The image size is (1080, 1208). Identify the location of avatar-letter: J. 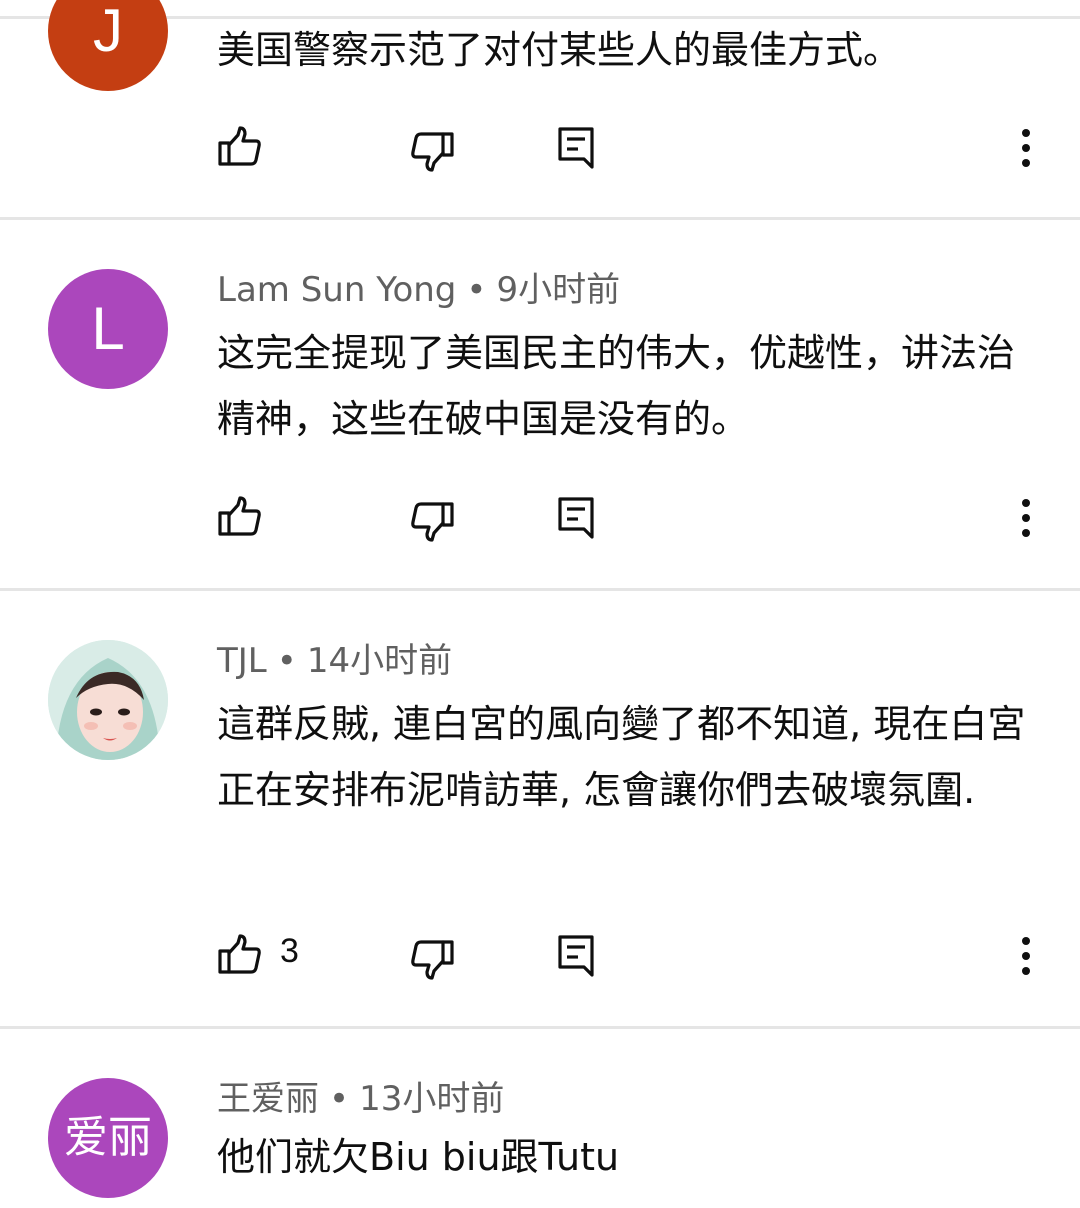
(108, 32).